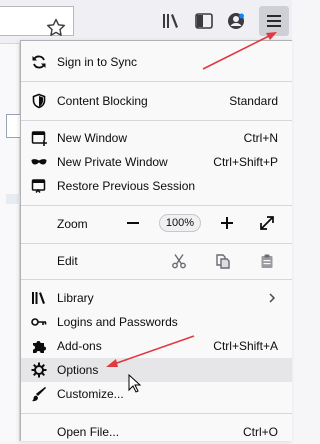  I want to click on menu-new-private-window: New Private Window Ctrl+Shift+P, so click(156, 162).